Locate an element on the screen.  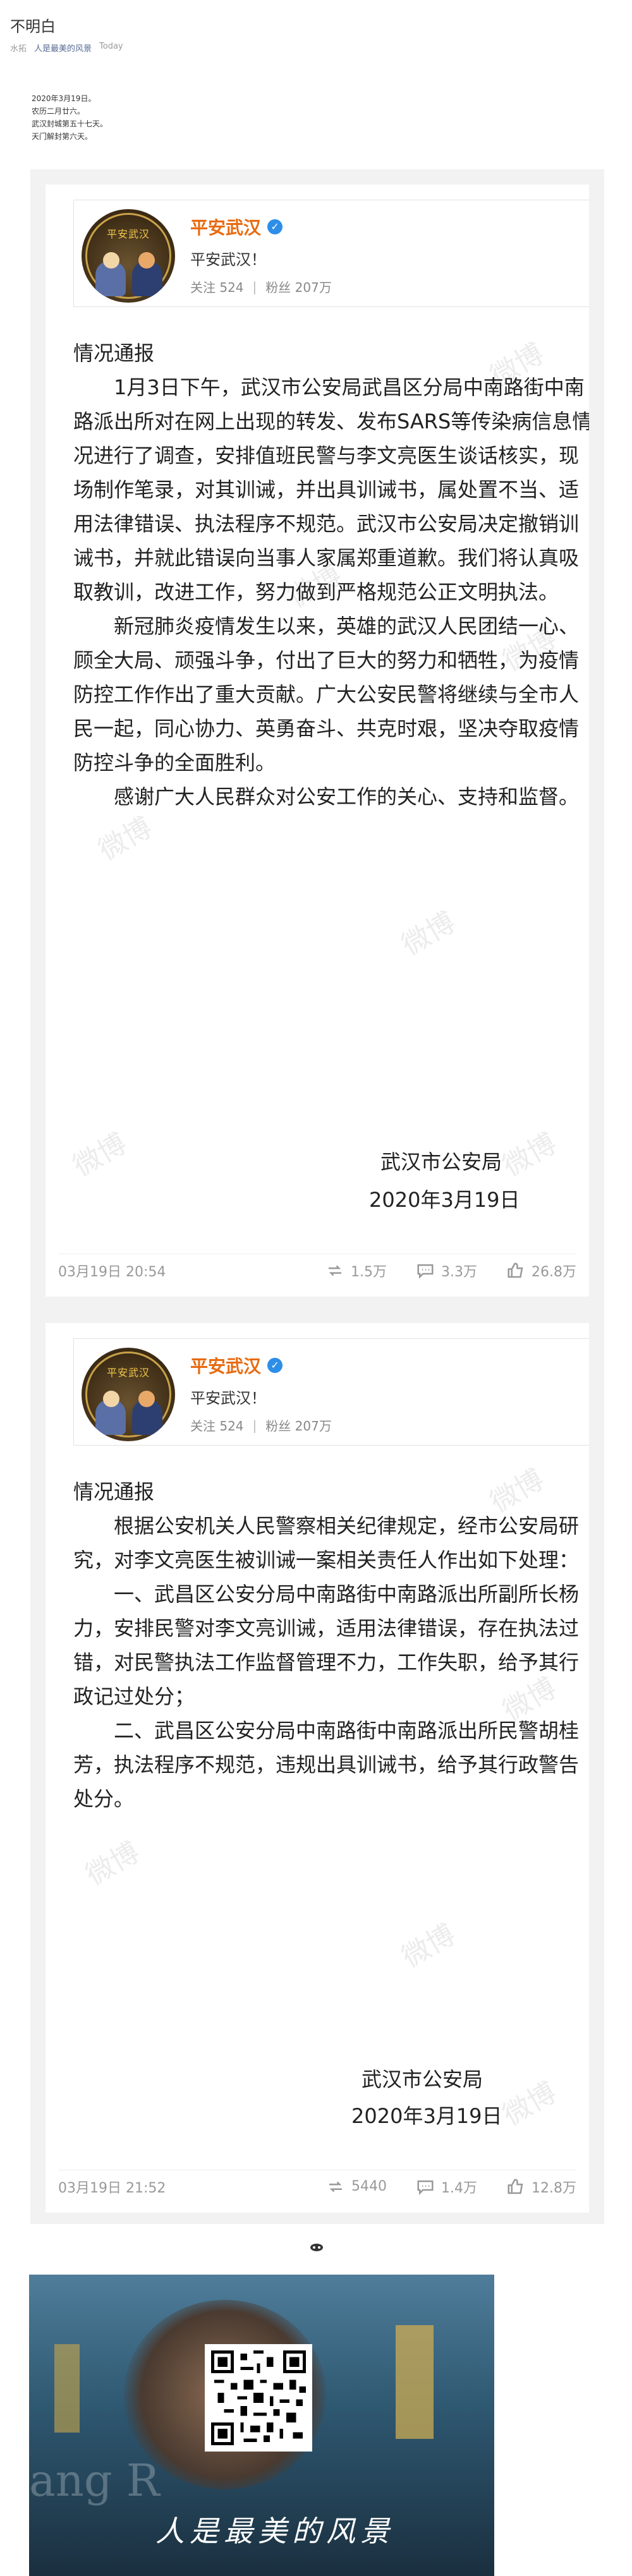
like-button: 12.8万 is located at coordinates (541, 2187).